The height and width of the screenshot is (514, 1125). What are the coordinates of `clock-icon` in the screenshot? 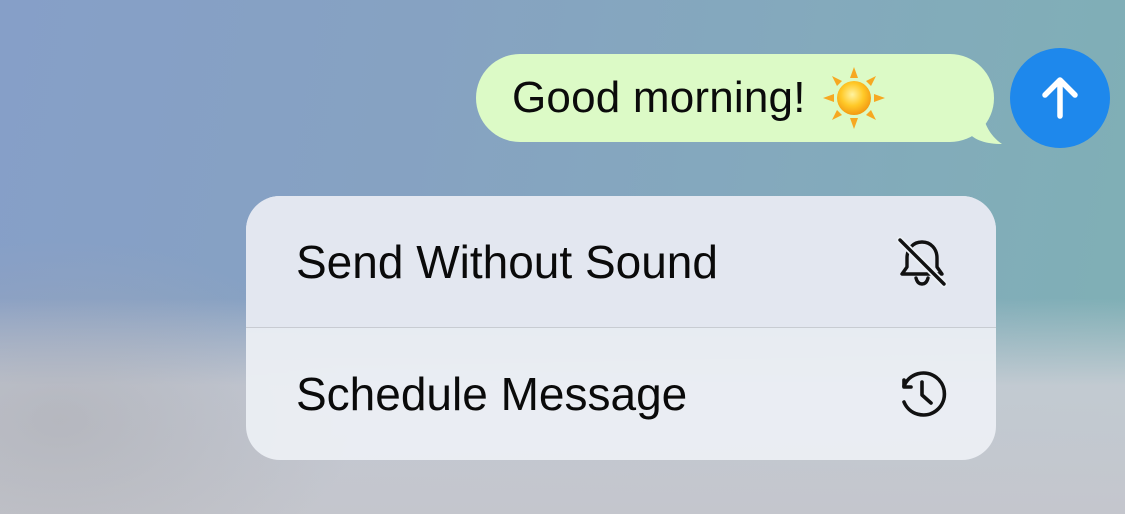 It's located at (922, 394).